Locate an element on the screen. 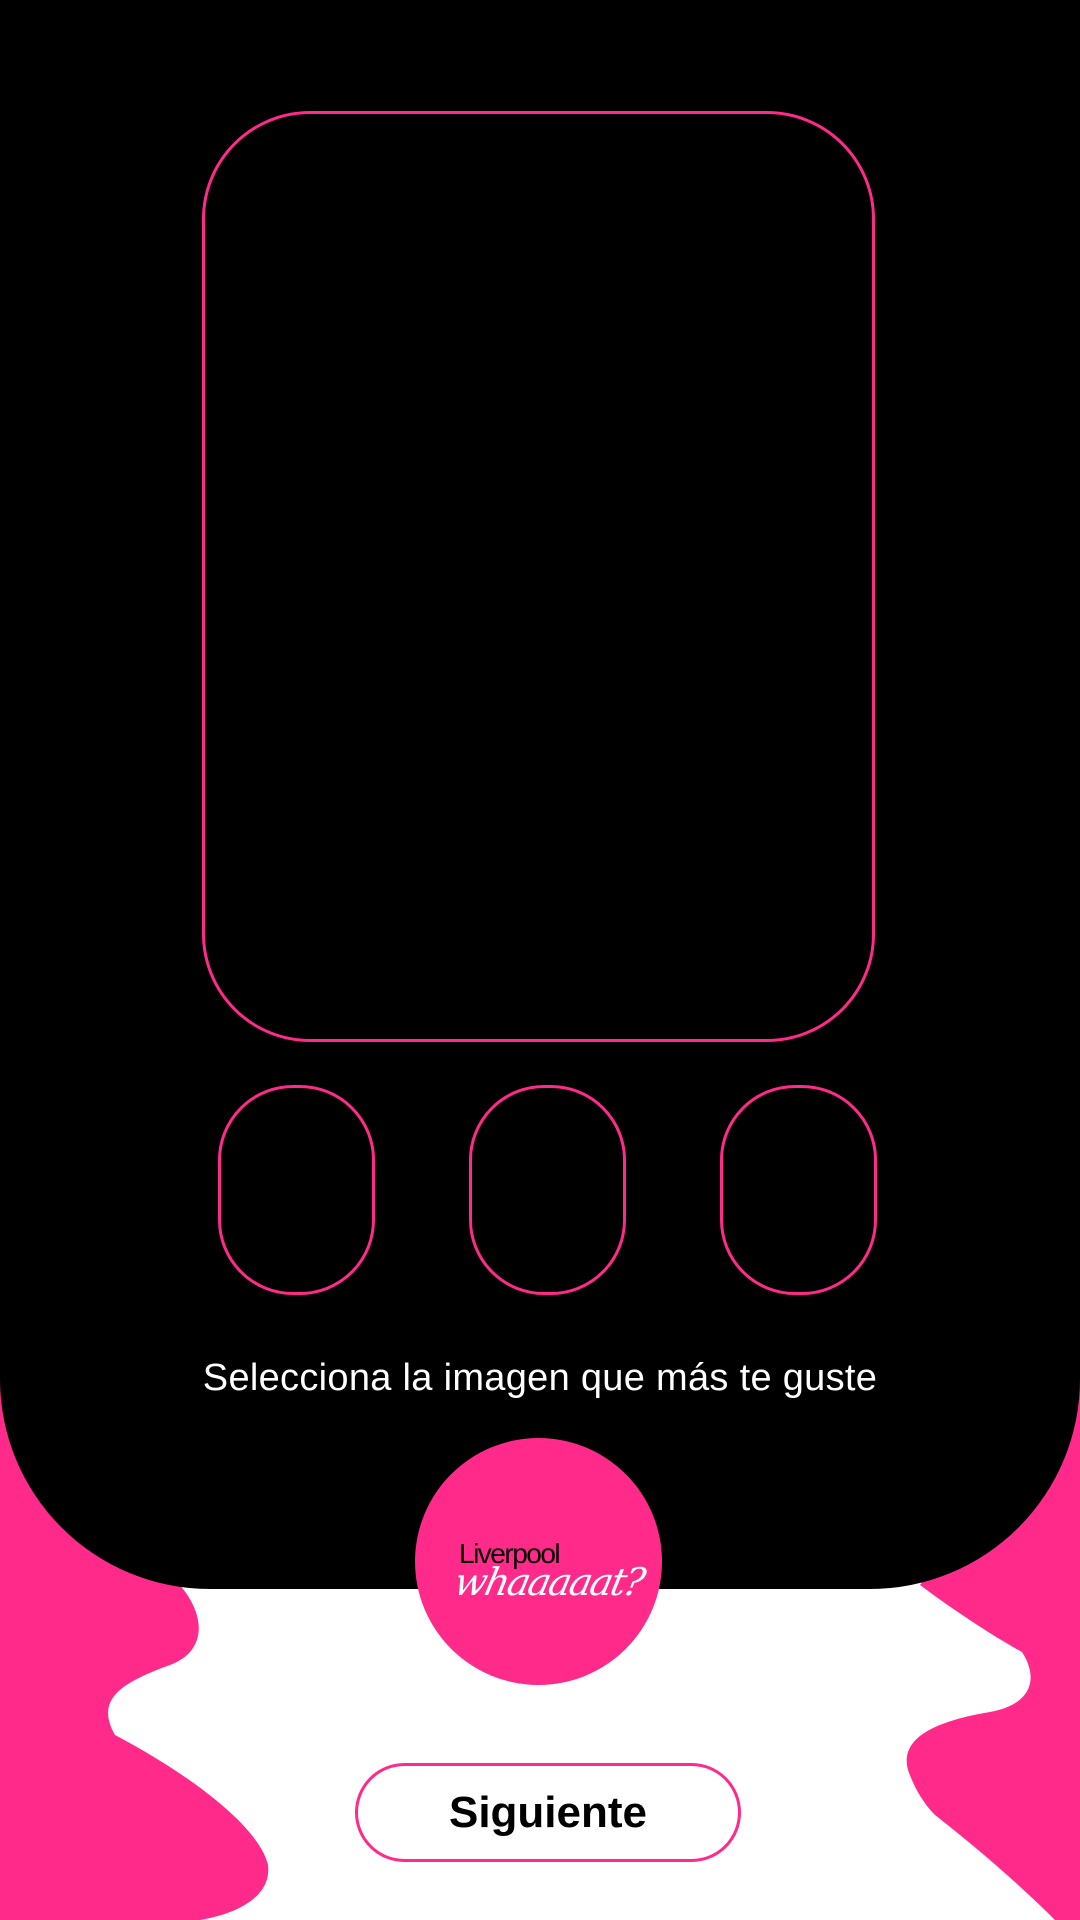 The image size is (1080, 1920). logo-script-text: whaaaaat? is located at coordinates (549, 1582).